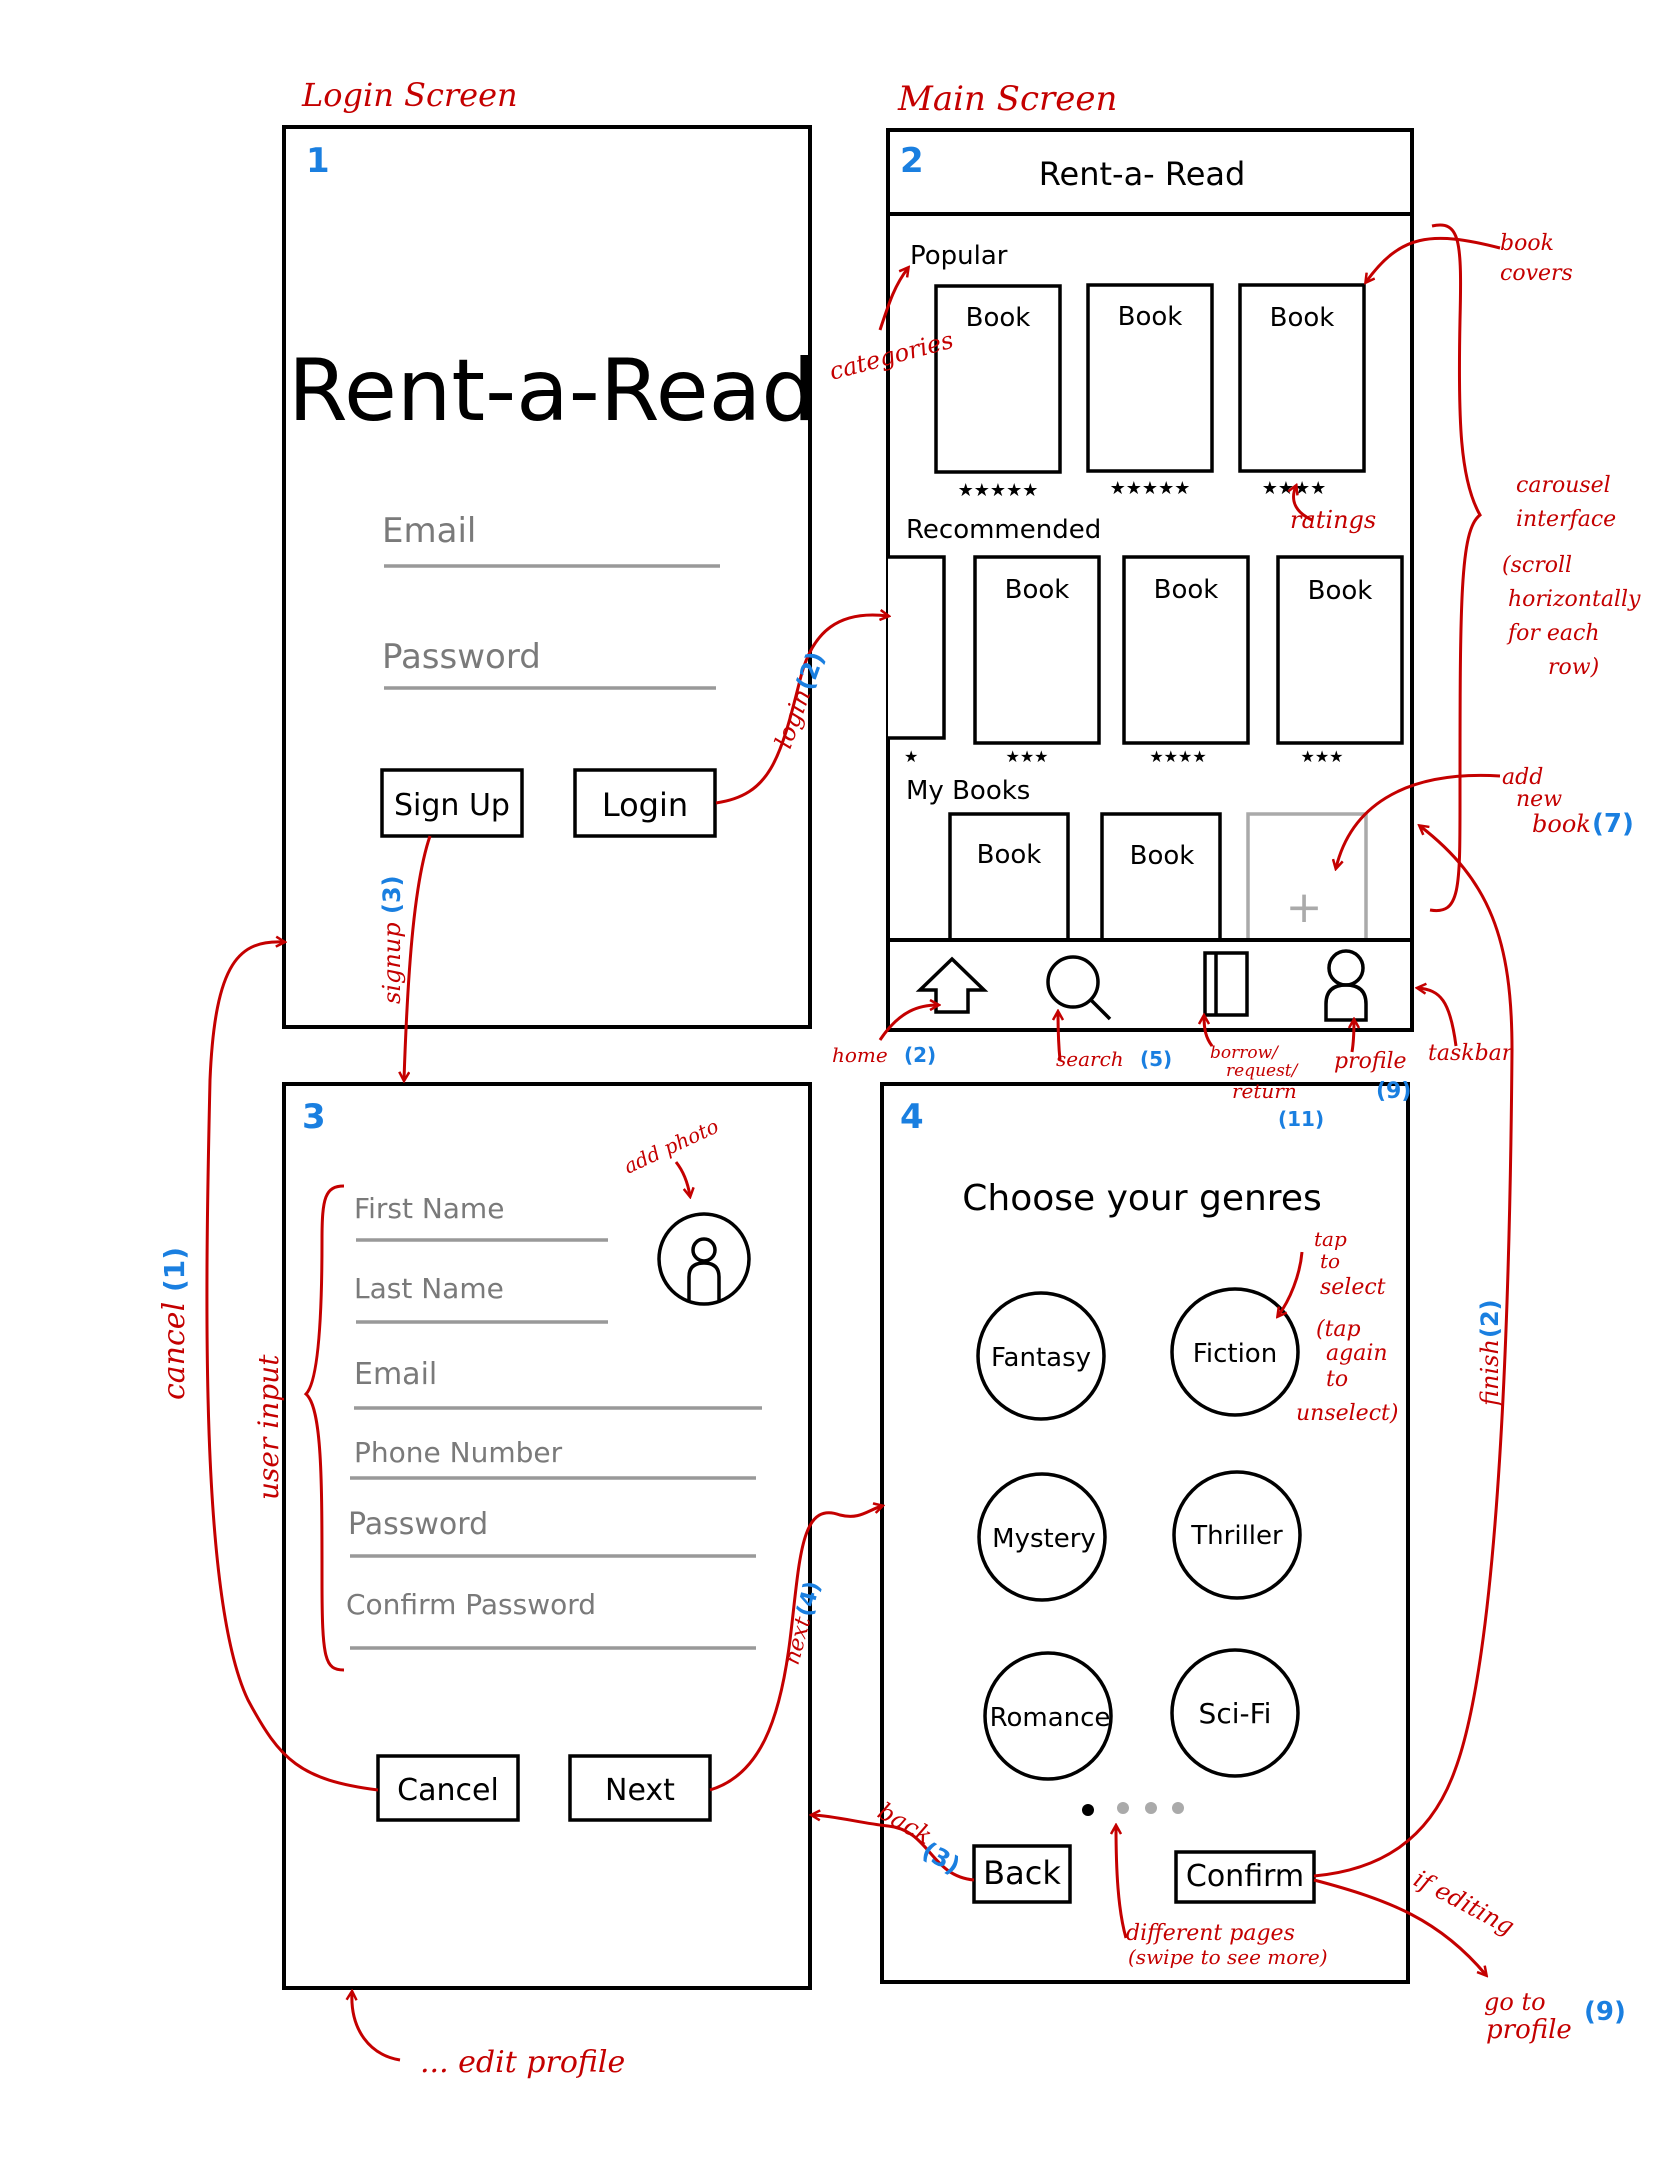 This screenshot has width=1668, height=2157. I want to click on cancel-label: Cancel, so click(448, 1790).